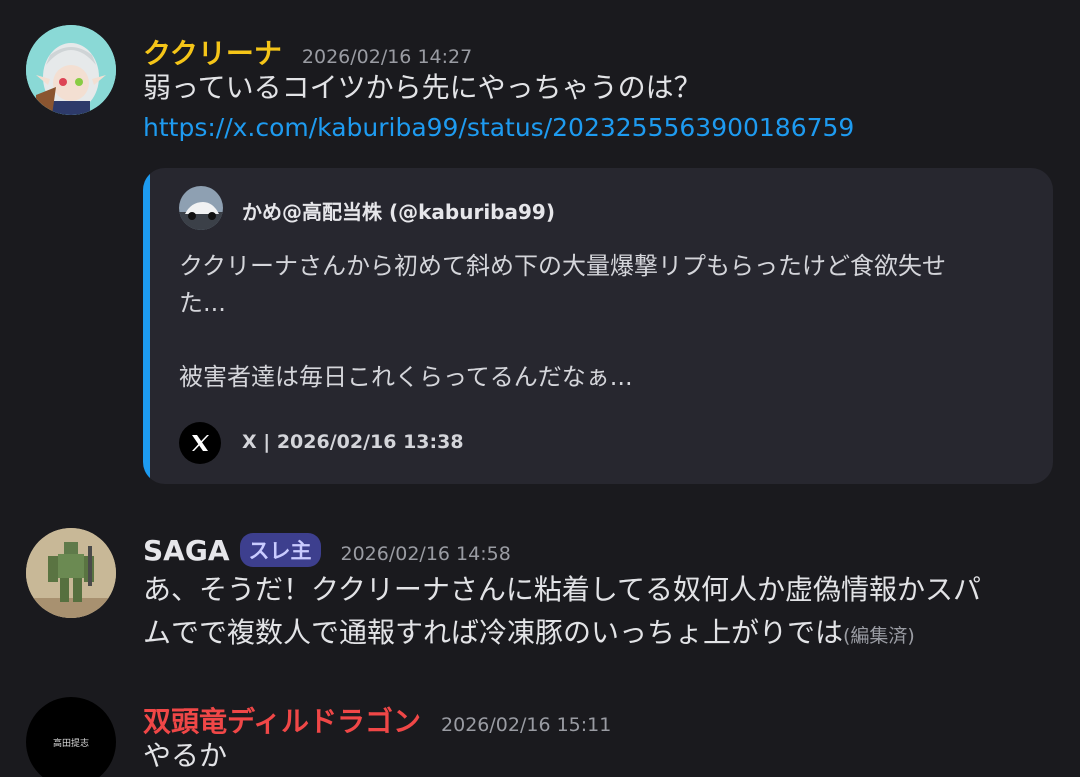 Image resolution: width=1080 pixels, height=777 pixels. Describe the element at coordinates (200, 443) in the screenshot. I see `x-logo-icon` at that location.